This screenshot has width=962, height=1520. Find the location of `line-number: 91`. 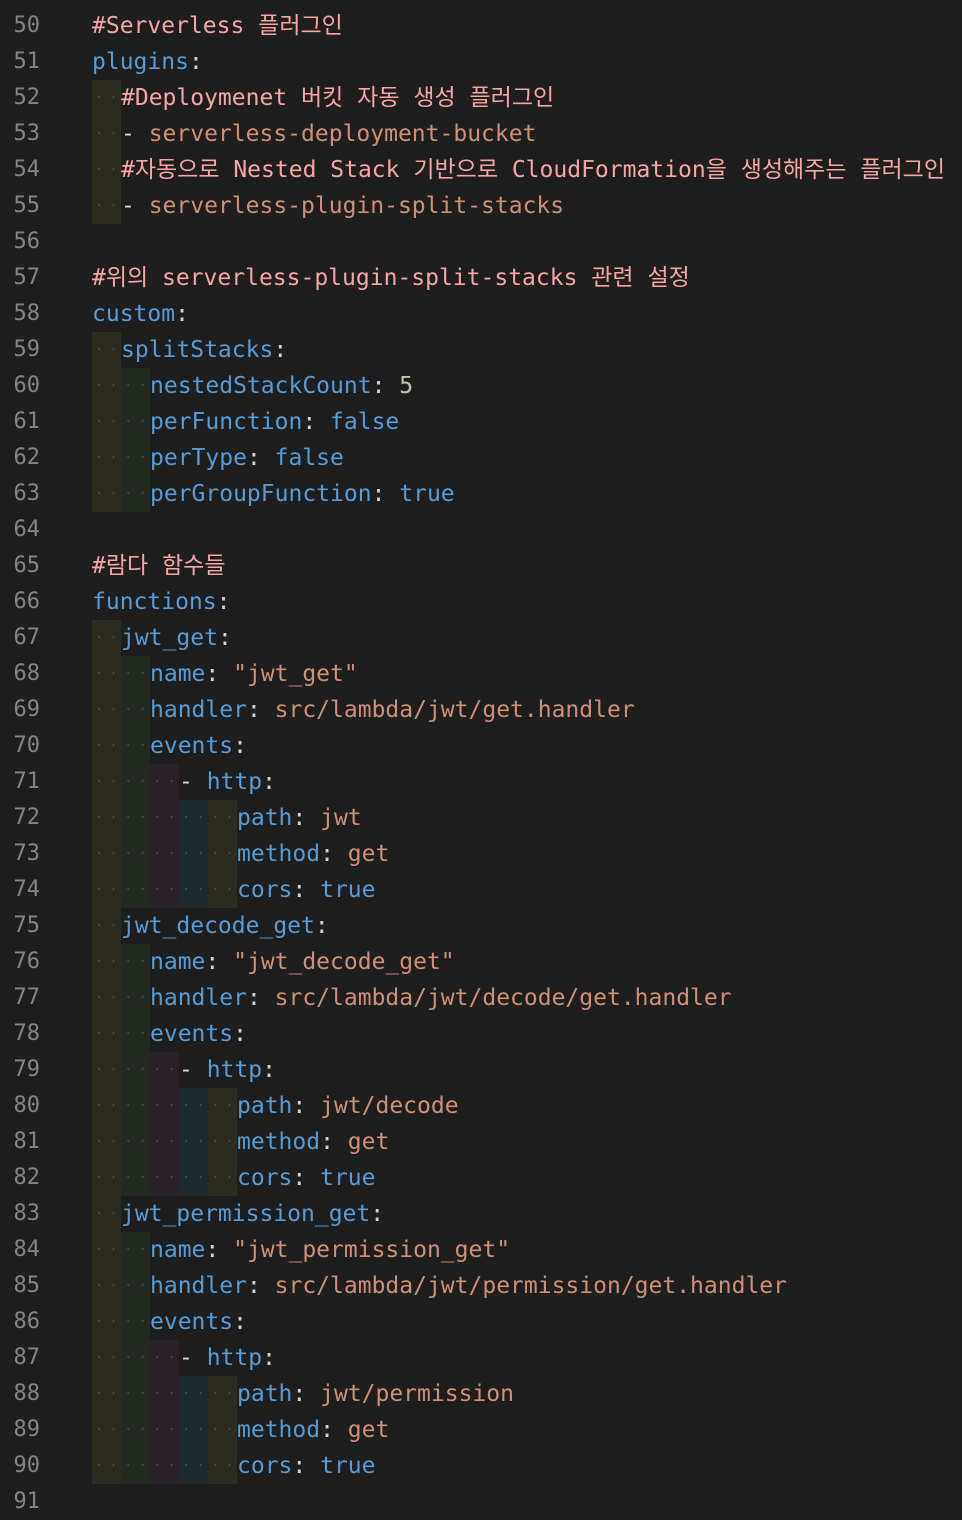

line-number: 91 is located at coordinates (27, 1501).